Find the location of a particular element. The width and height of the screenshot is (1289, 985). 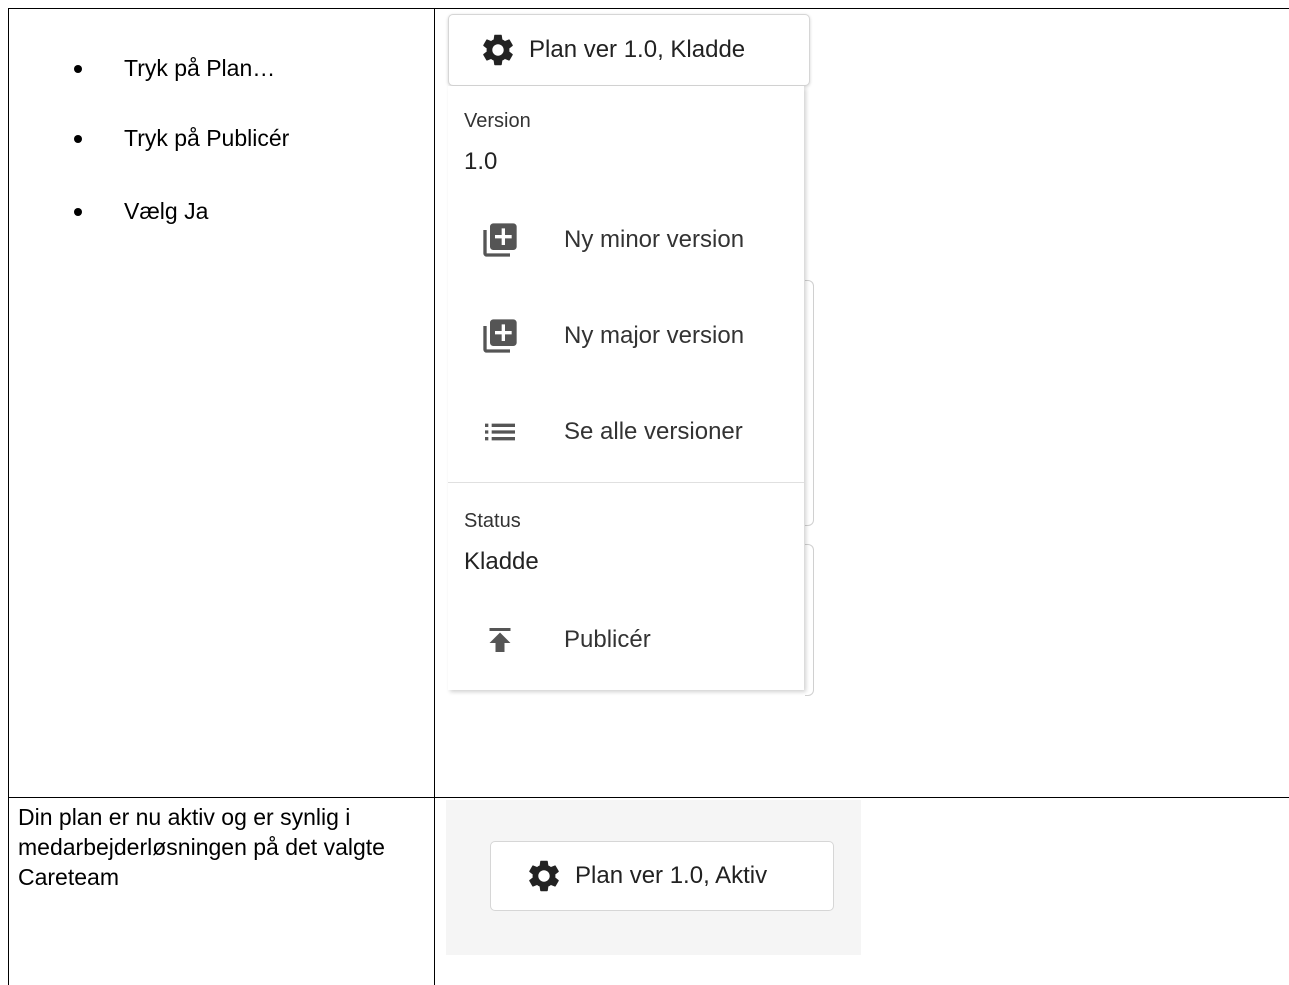

plan-status-button: Plan ver 1.0, Aktiv is located at coordinates (662, 876).